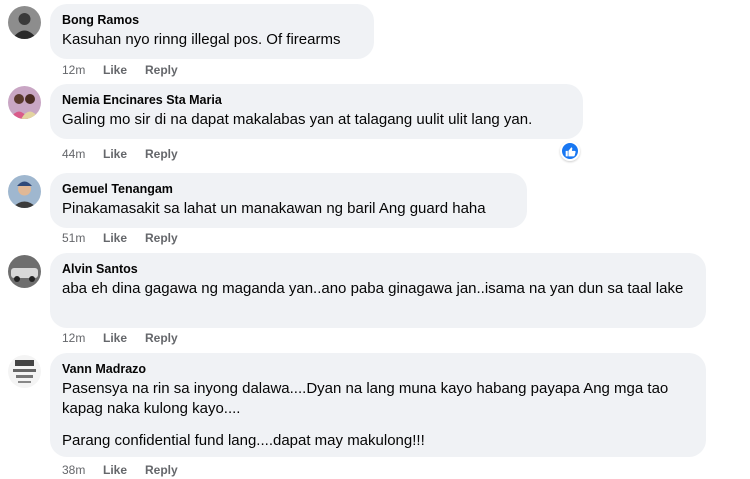  Describe the element at coordinates (82, 238) in the screenshot. I see `comment-timestamp: 51m` at that location.